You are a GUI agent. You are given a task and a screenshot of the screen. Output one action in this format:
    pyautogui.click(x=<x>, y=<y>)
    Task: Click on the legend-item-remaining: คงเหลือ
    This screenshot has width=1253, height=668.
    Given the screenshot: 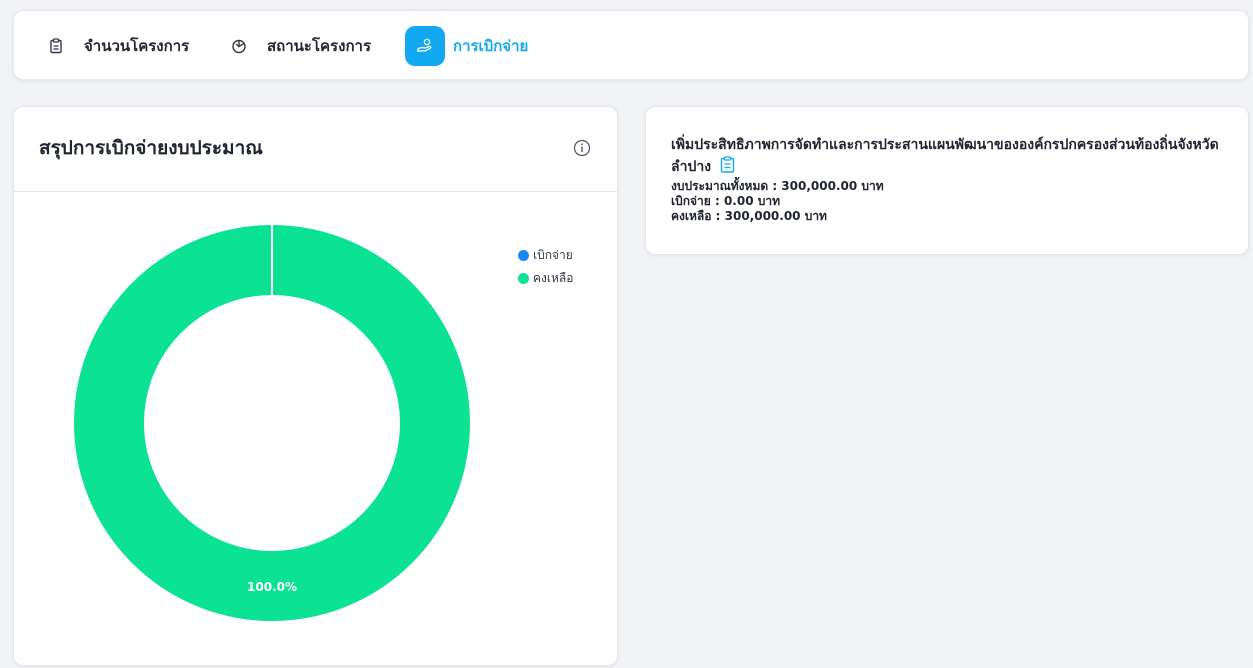 What is the action you would take?
    pyautogui.click(x=545, y=278)
    